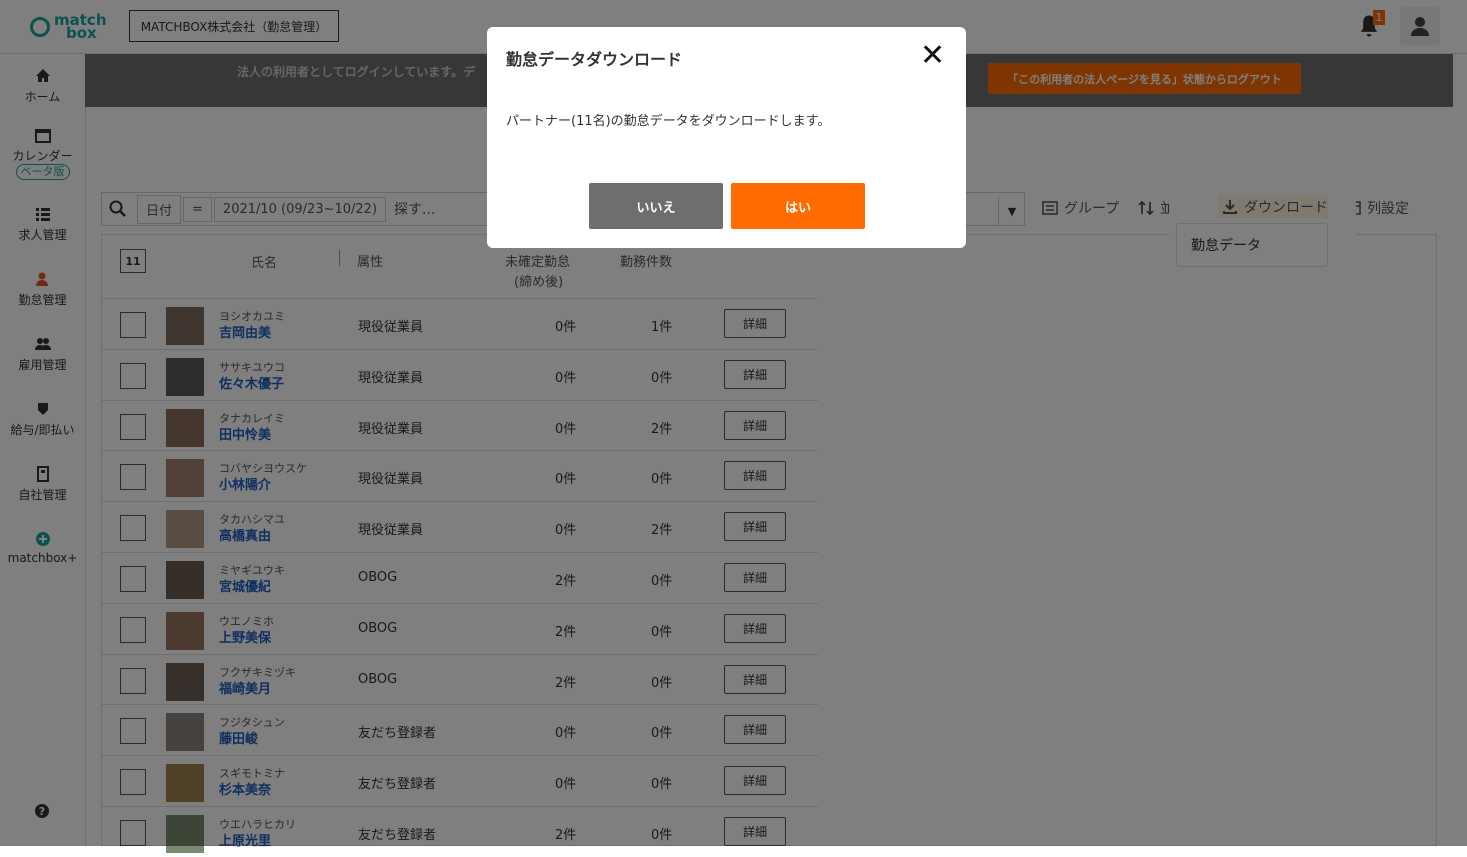  What do you see at coordinates (798, 206) in the screenshot?
I see `yes-button: はい` at bounding box center [798, 206].